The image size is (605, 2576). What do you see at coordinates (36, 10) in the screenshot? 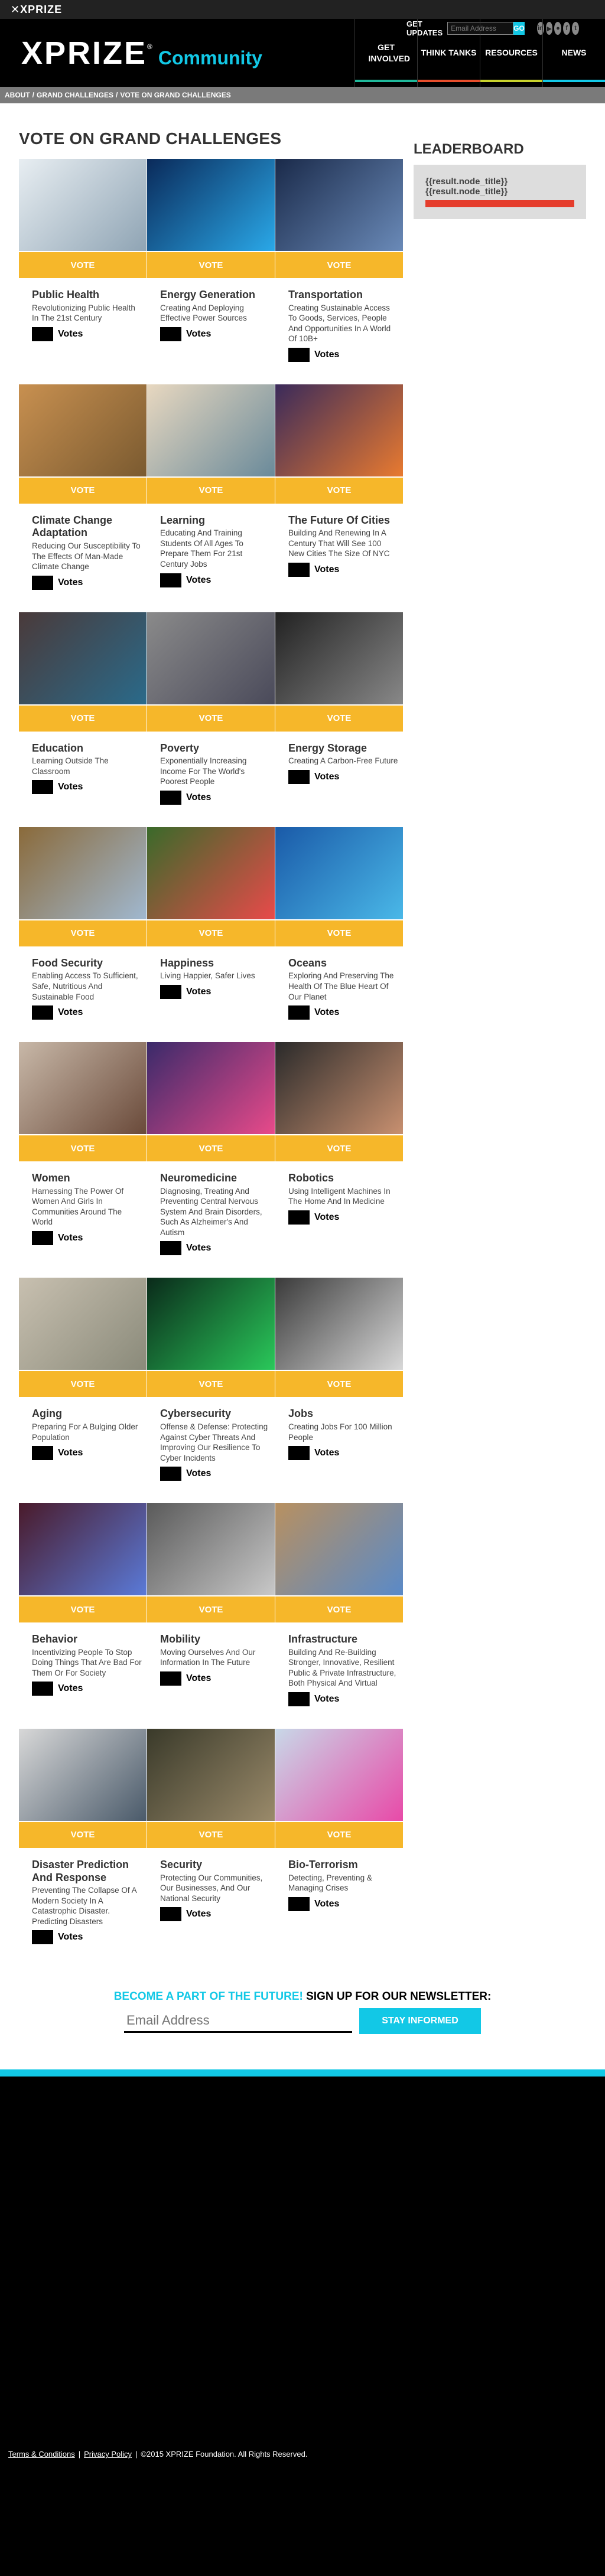
I see `mini-logo: ✕XPRIZE` at bounding box center [36, 10].